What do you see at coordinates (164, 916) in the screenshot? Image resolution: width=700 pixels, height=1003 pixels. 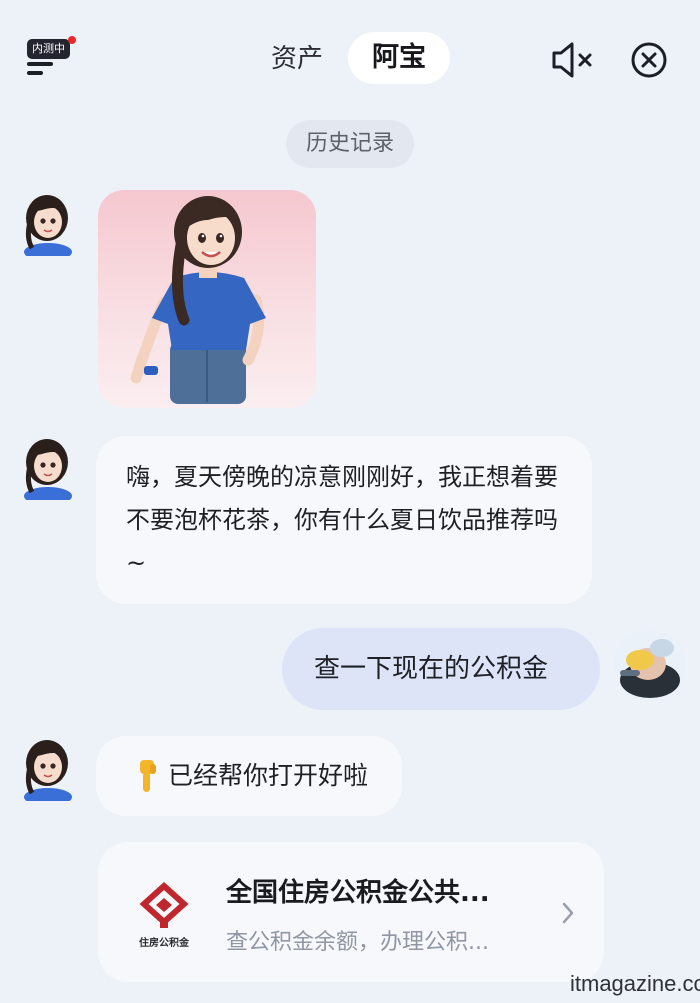 I see `housing-fund-logo: 住房公积金` at bounding box center [164, 916].